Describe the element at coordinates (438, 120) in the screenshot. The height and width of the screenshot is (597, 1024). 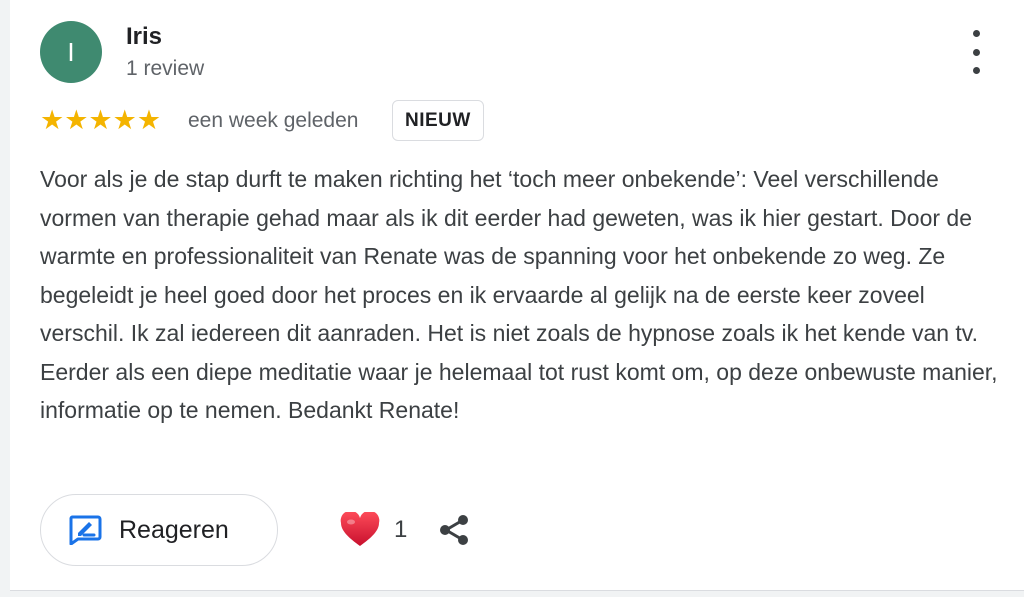
I see `new-badge: NIEUW` at that location.